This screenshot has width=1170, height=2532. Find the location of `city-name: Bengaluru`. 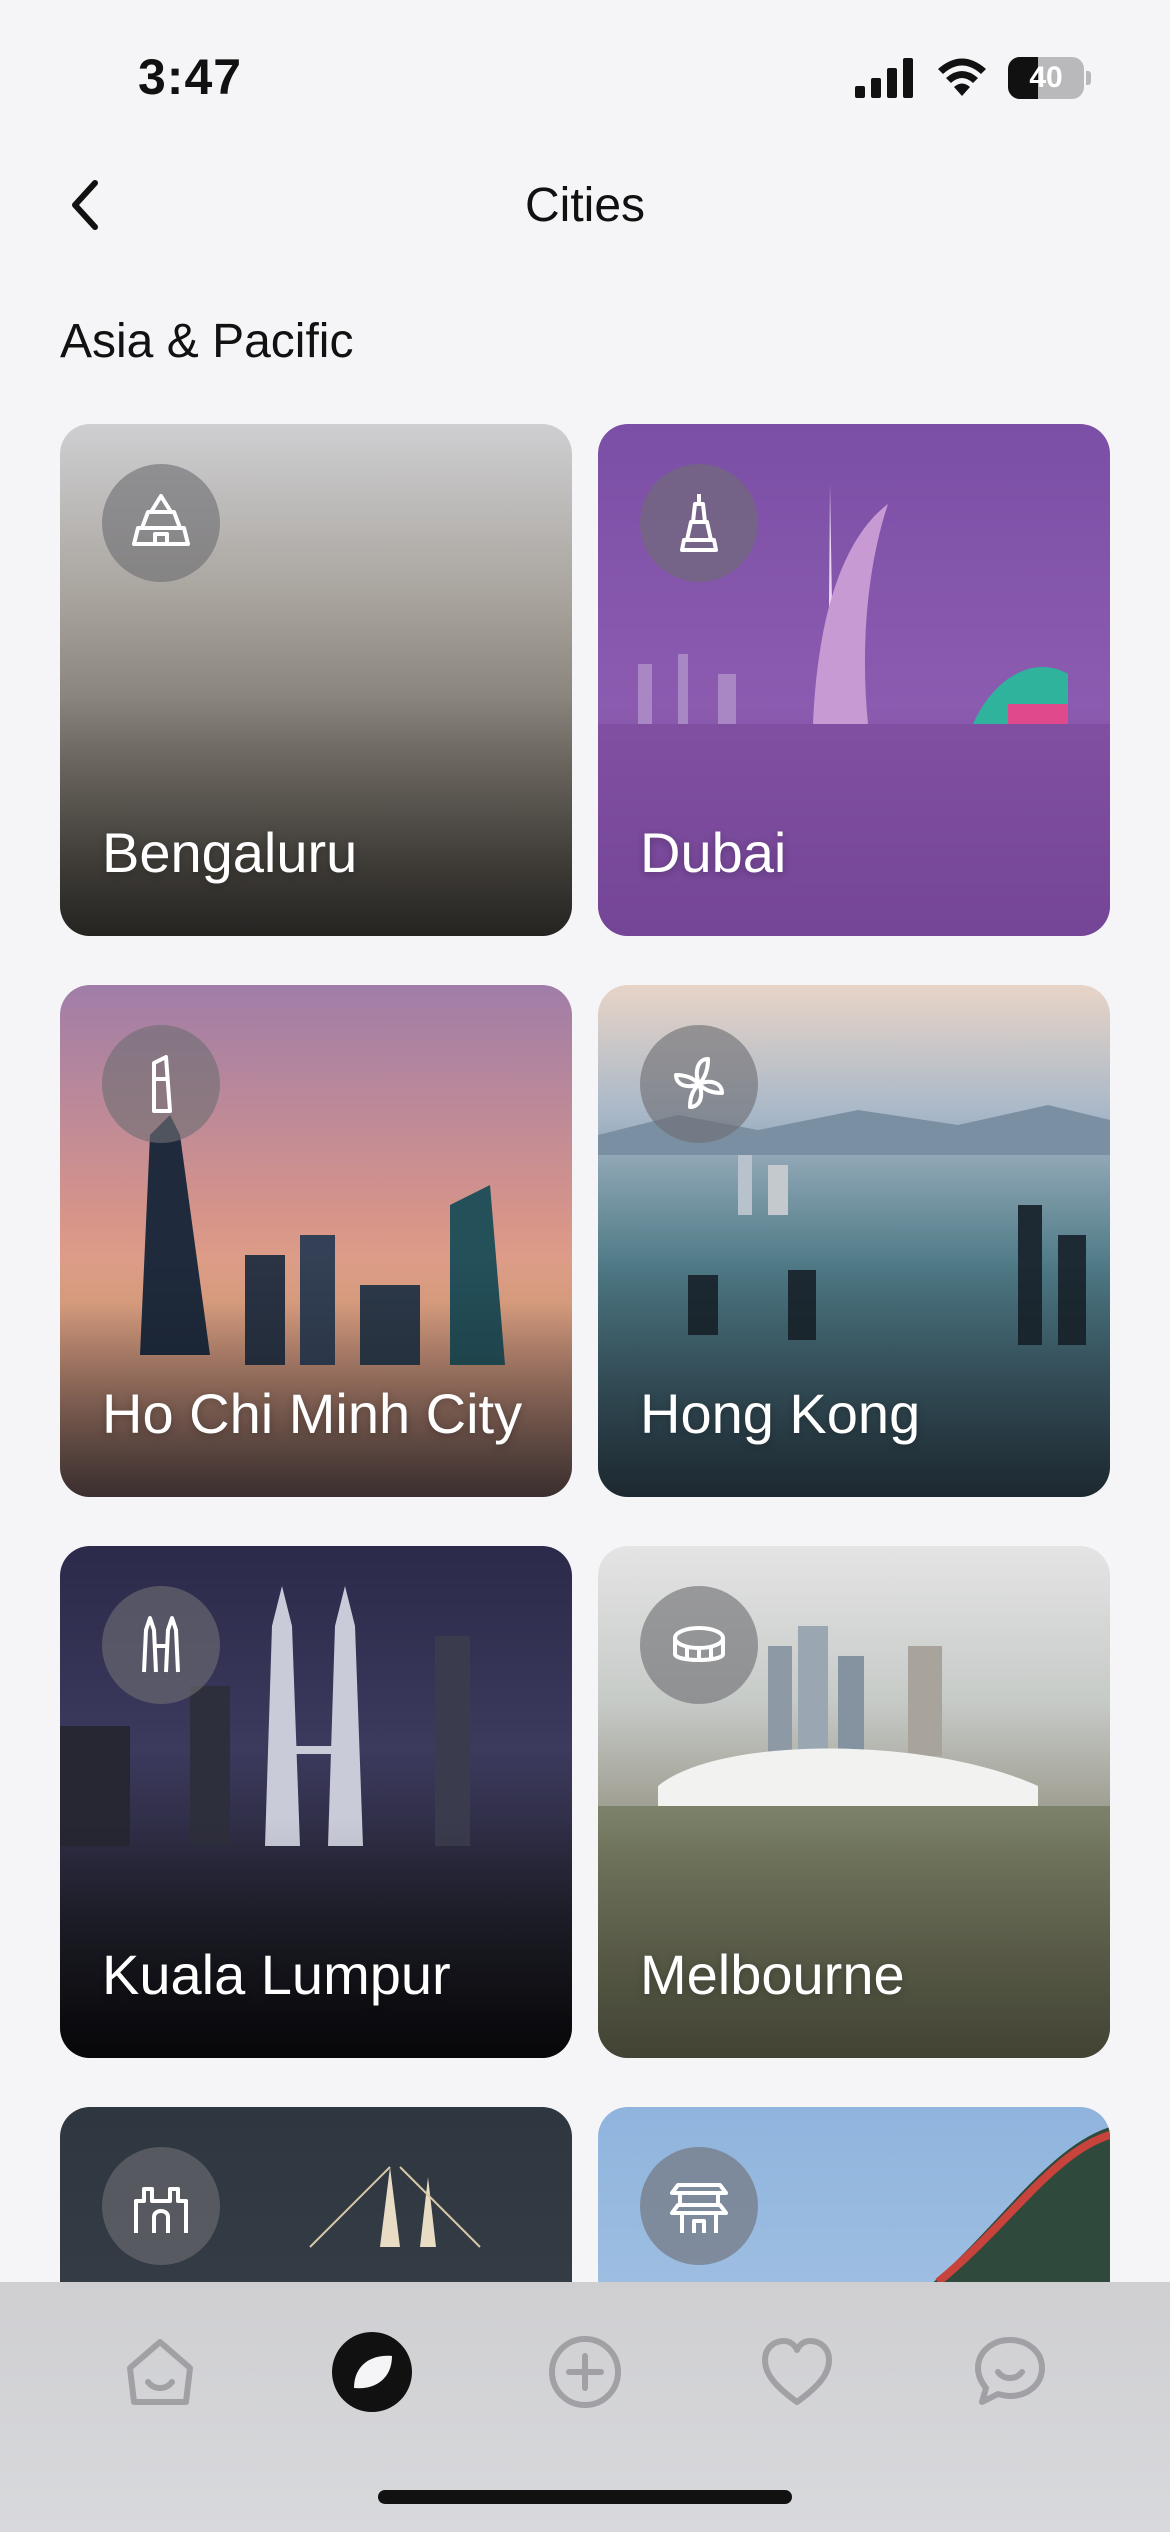

city-name: Bengaluru is located at coordinates (230, 852).